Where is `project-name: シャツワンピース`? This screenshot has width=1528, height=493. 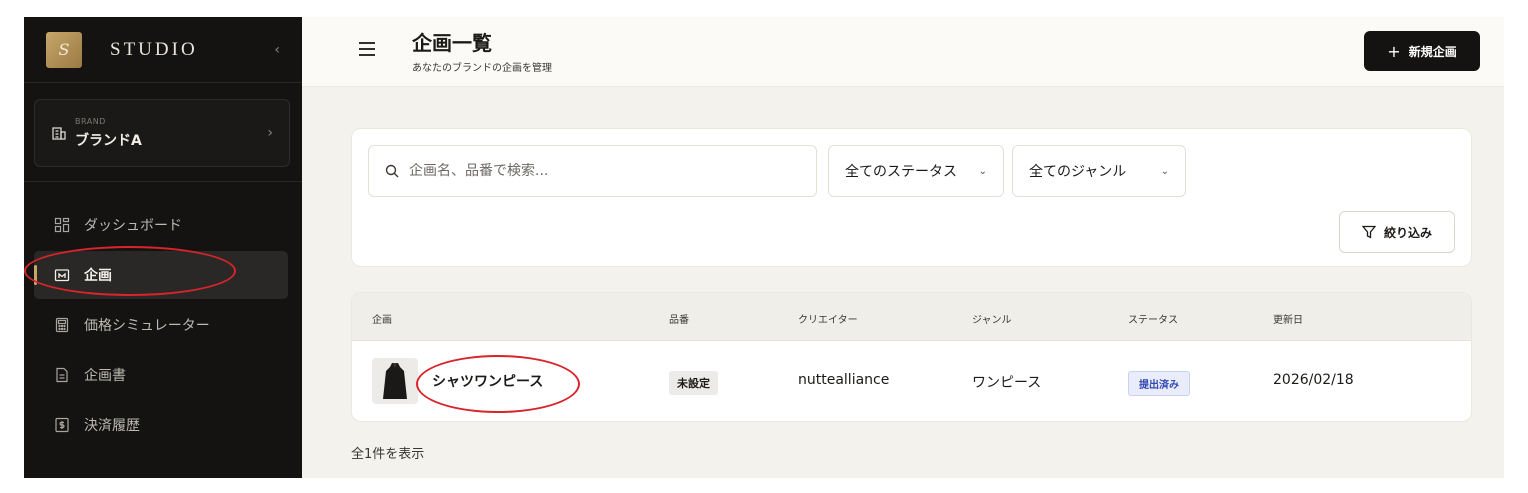 project-name: シャツワンピース is located at coordinates (487, 381).